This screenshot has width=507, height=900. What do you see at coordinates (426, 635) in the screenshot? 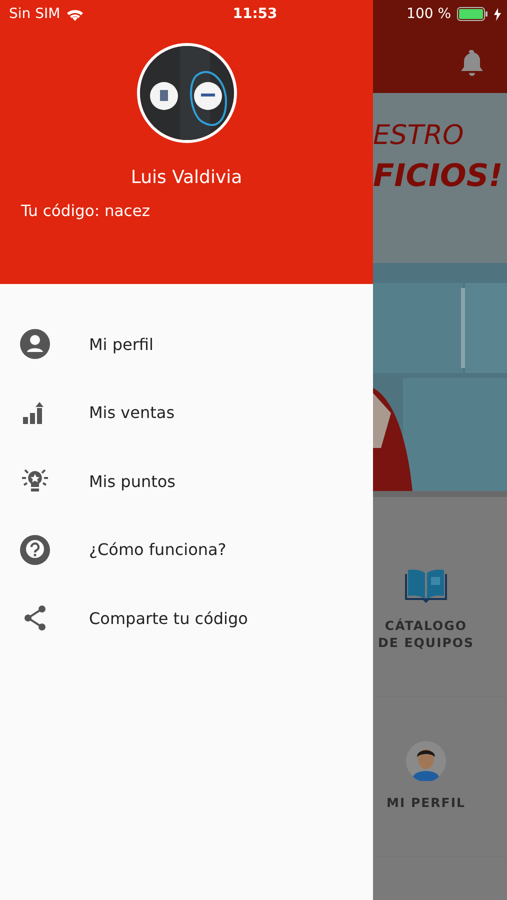
I see `tile-label: CÁTALOGO DE EQUIPOS` at bounding box center [426, 635].